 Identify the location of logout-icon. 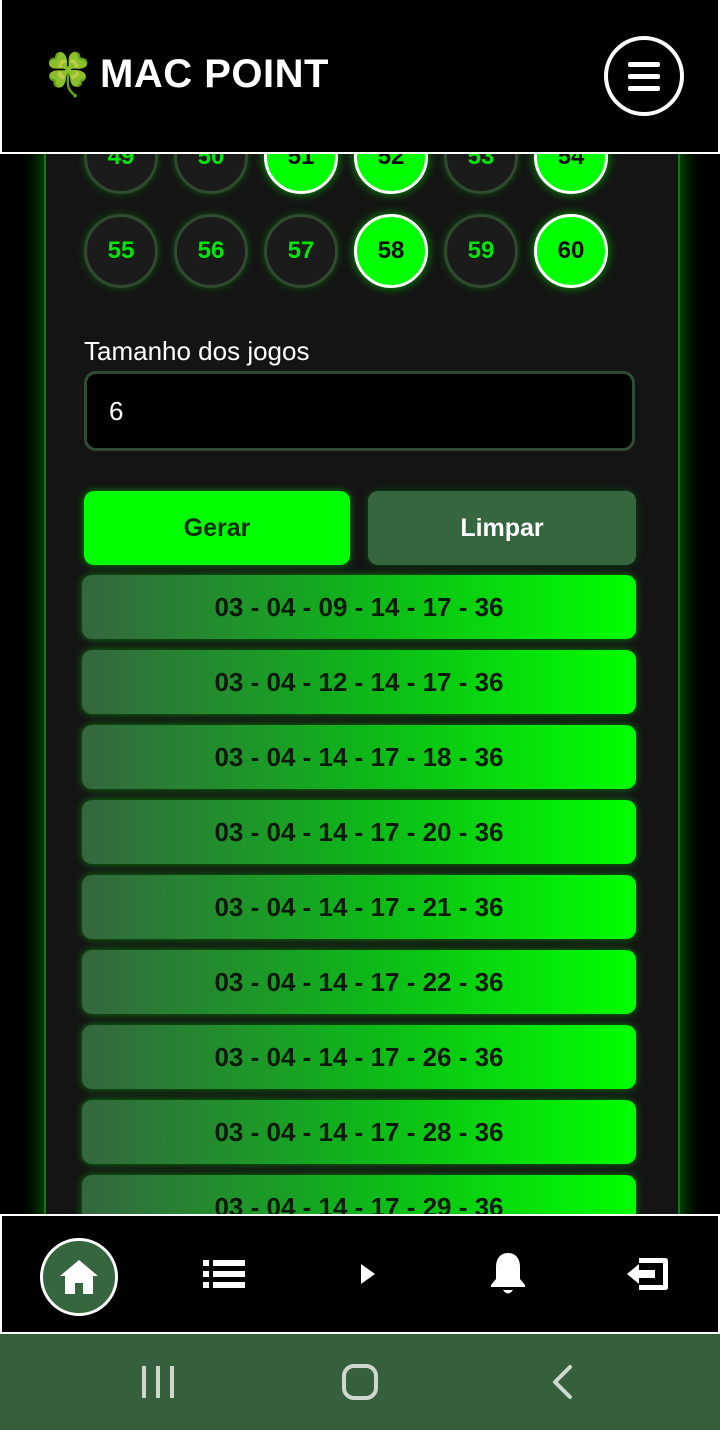
(647, 1274).